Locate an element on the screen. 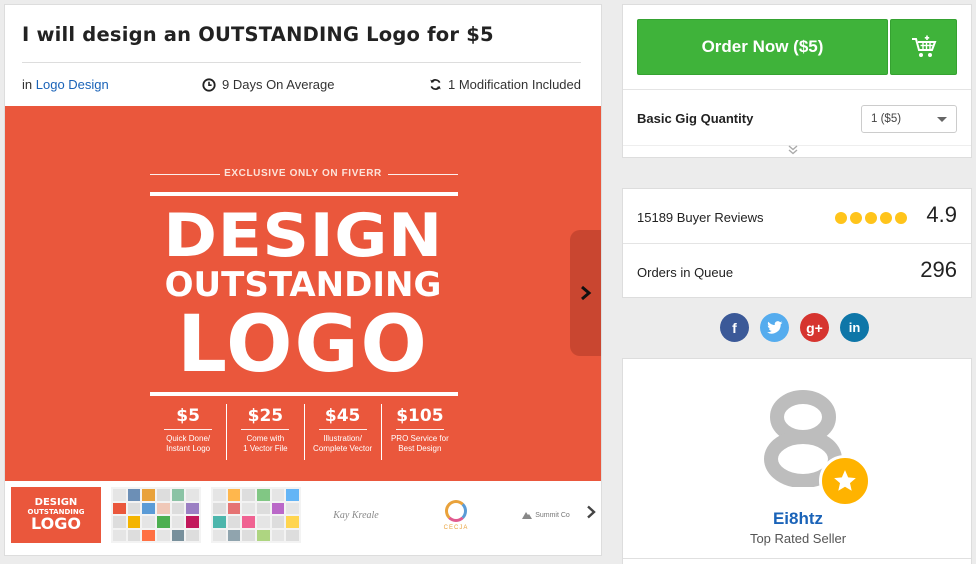 The image size is (976, 564). reviews-label: 15189 Buyer Reviews is located at coordinates (700, 217).